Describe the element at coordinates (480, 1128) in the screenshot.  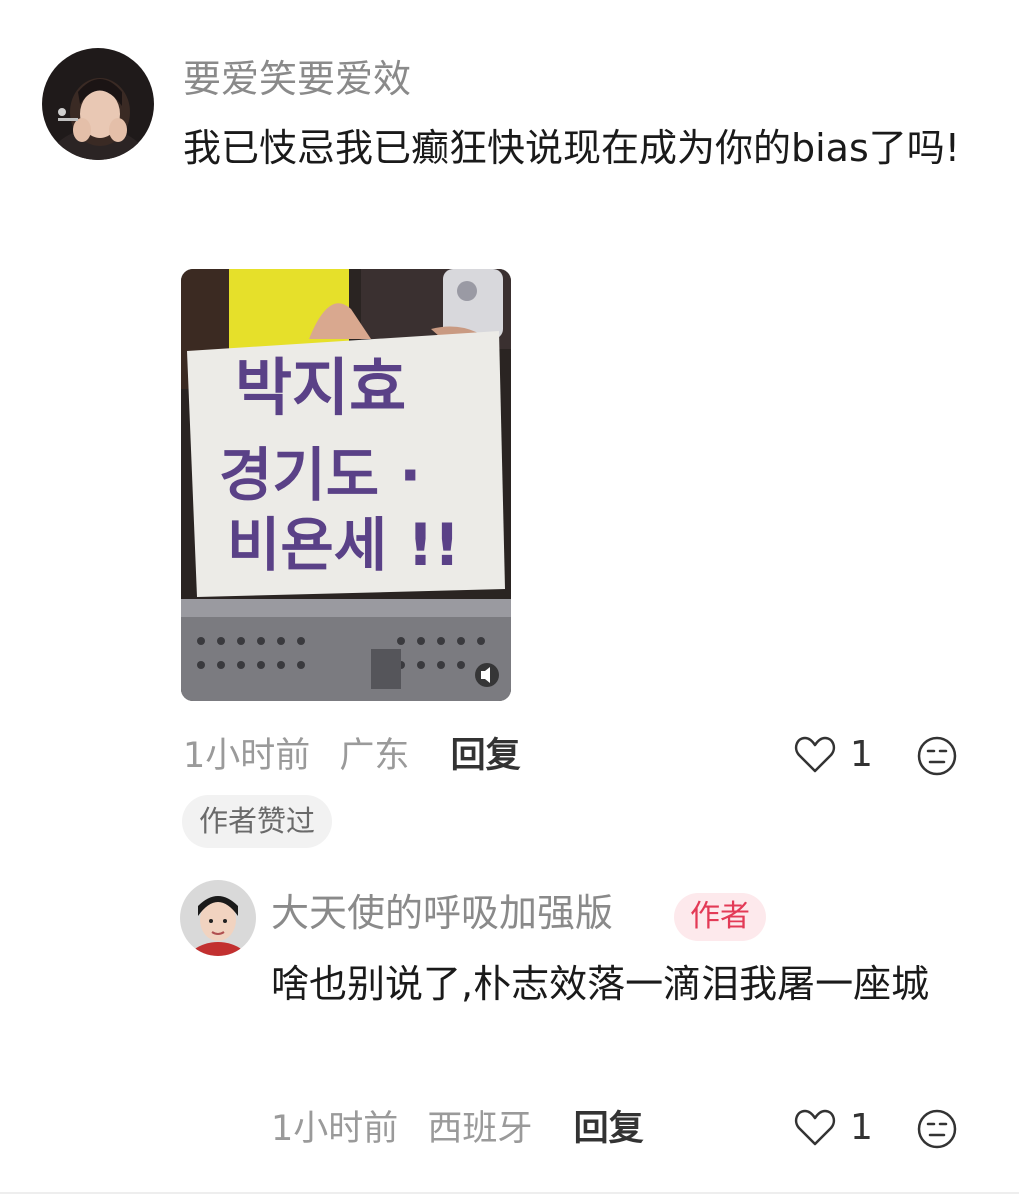
I see `reply-location: 西班牙` at that location.